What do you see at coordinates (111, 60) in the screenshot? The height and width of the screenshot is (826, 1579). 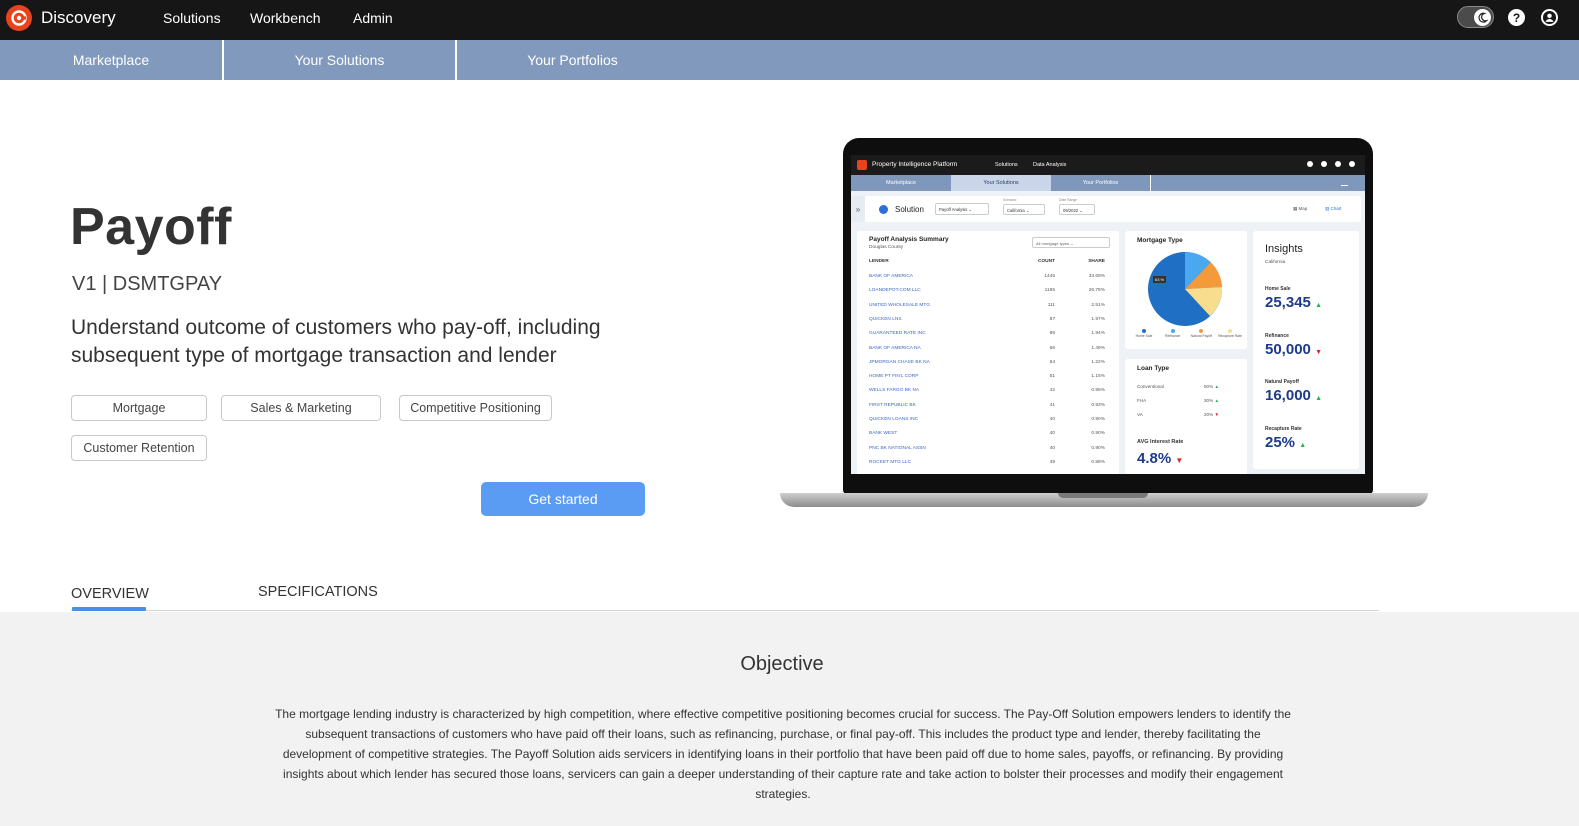 I see `tab-marketplace: Marketplace` at bounding box center [111, 60].